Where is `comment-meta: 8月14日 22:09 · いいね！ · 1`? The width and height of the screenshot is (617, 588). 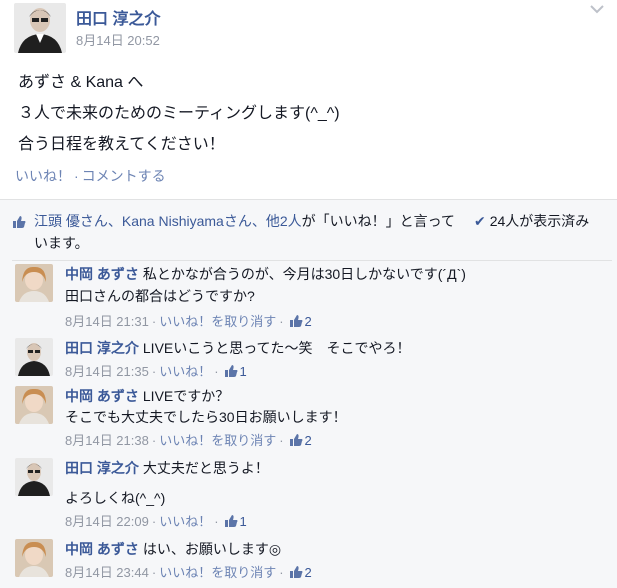 comment-meta: 8月14日 22:09 · いいね！ · 1 is located at coordinates (156, 521).